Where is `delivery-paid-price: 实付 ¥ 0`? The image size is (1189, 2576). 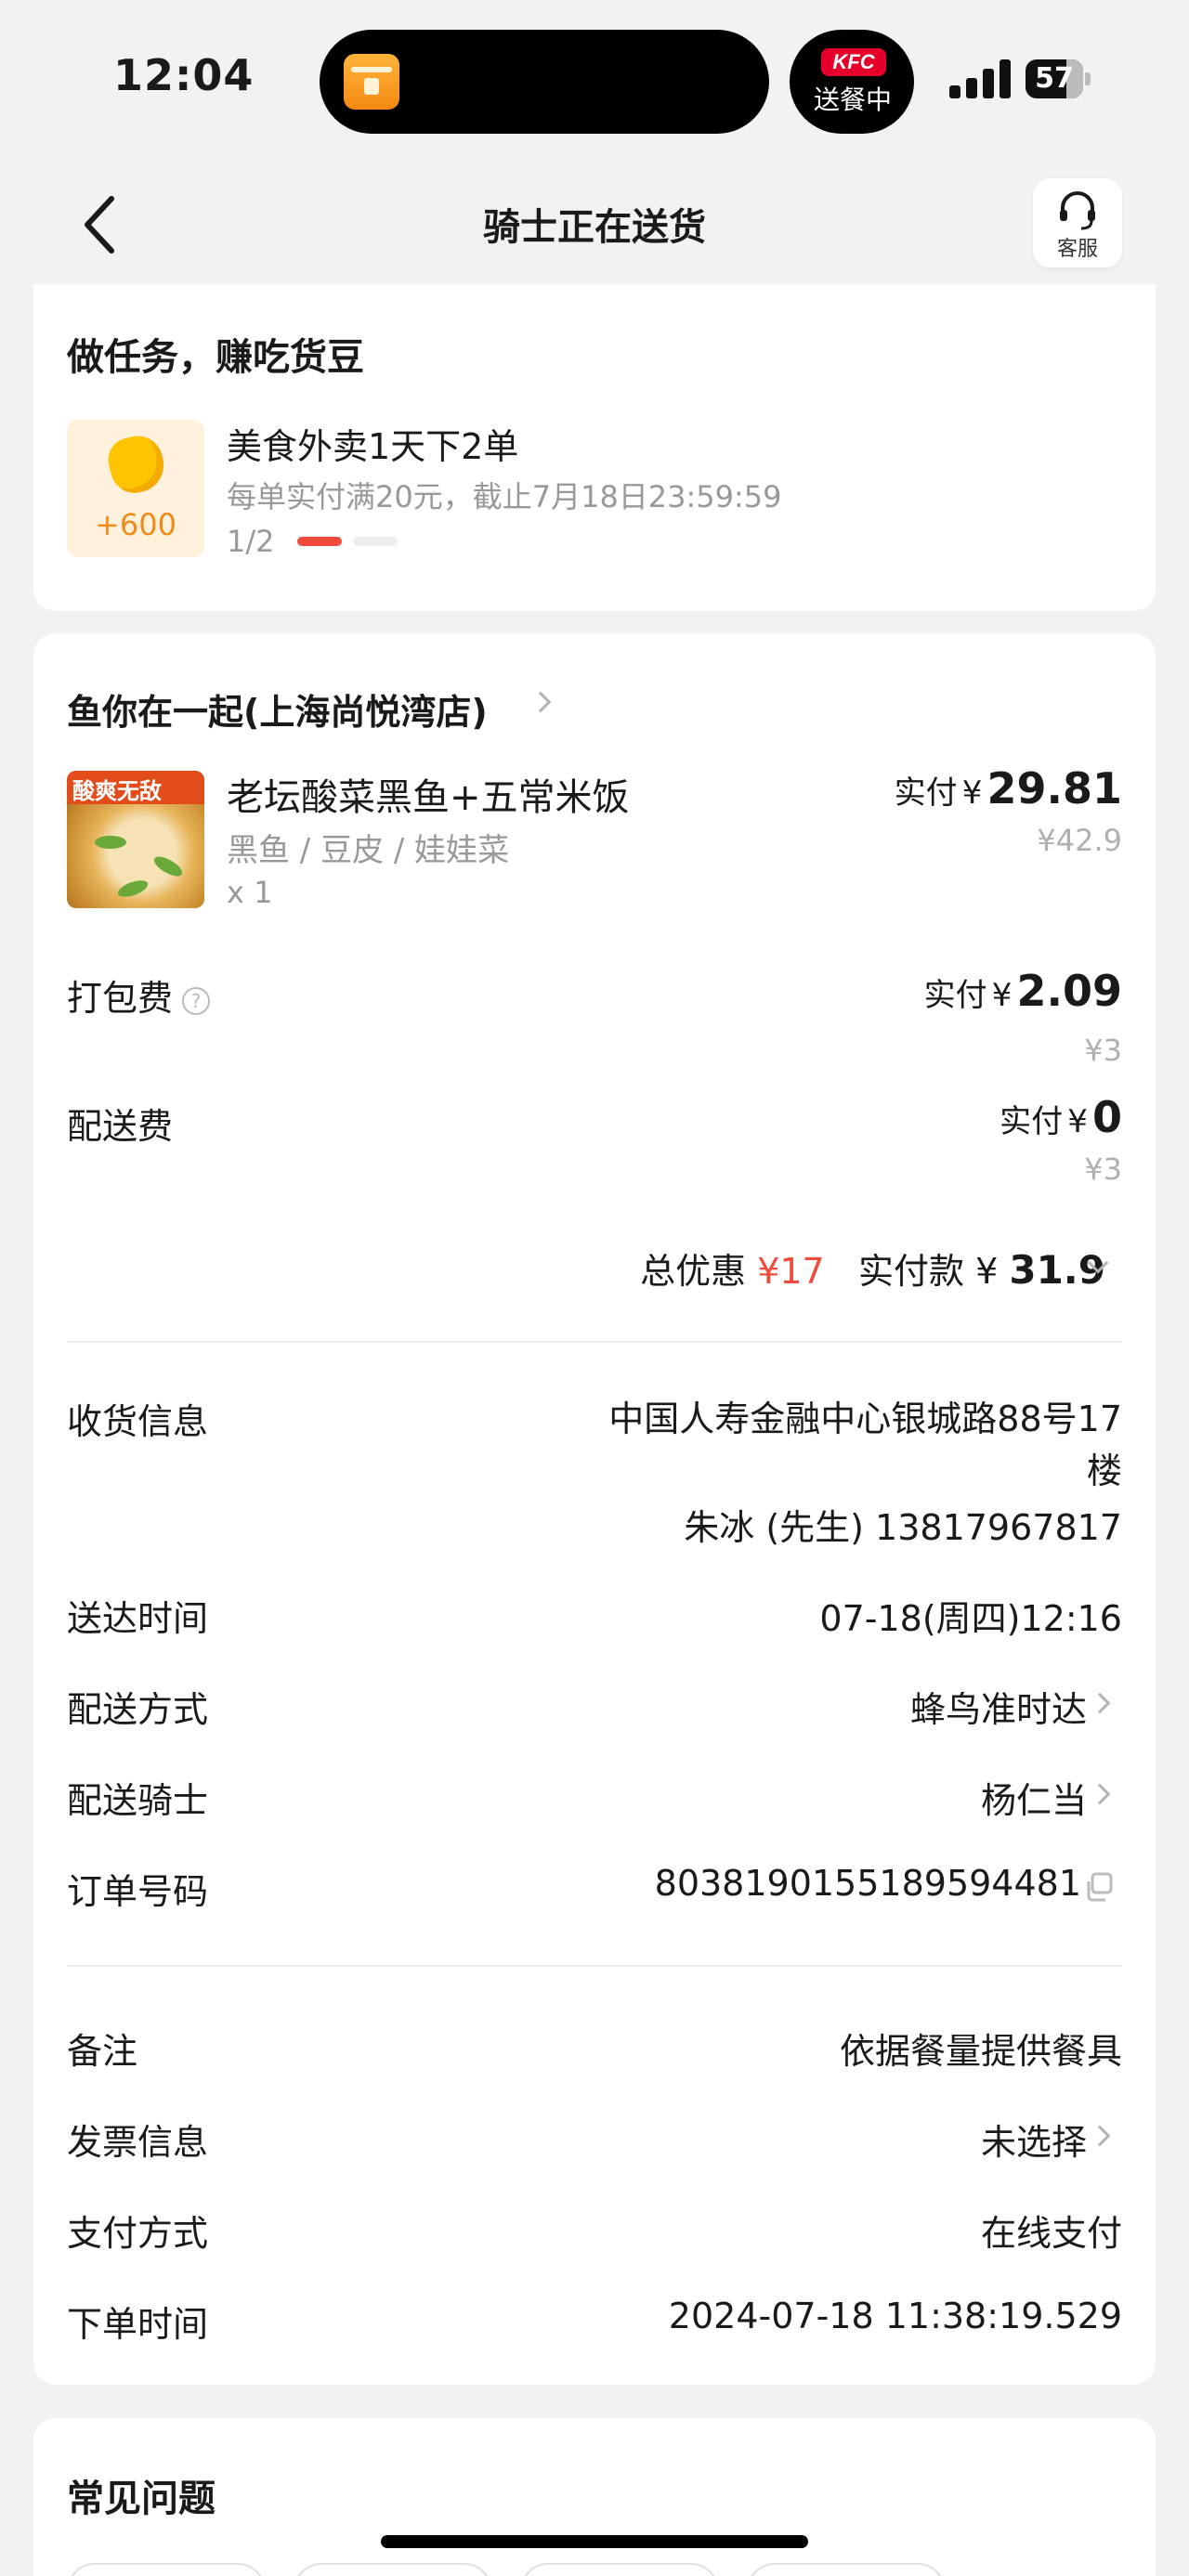 delivery-paid-price: 实付 ¥ 0 is located at coordinates (1061, 1117).